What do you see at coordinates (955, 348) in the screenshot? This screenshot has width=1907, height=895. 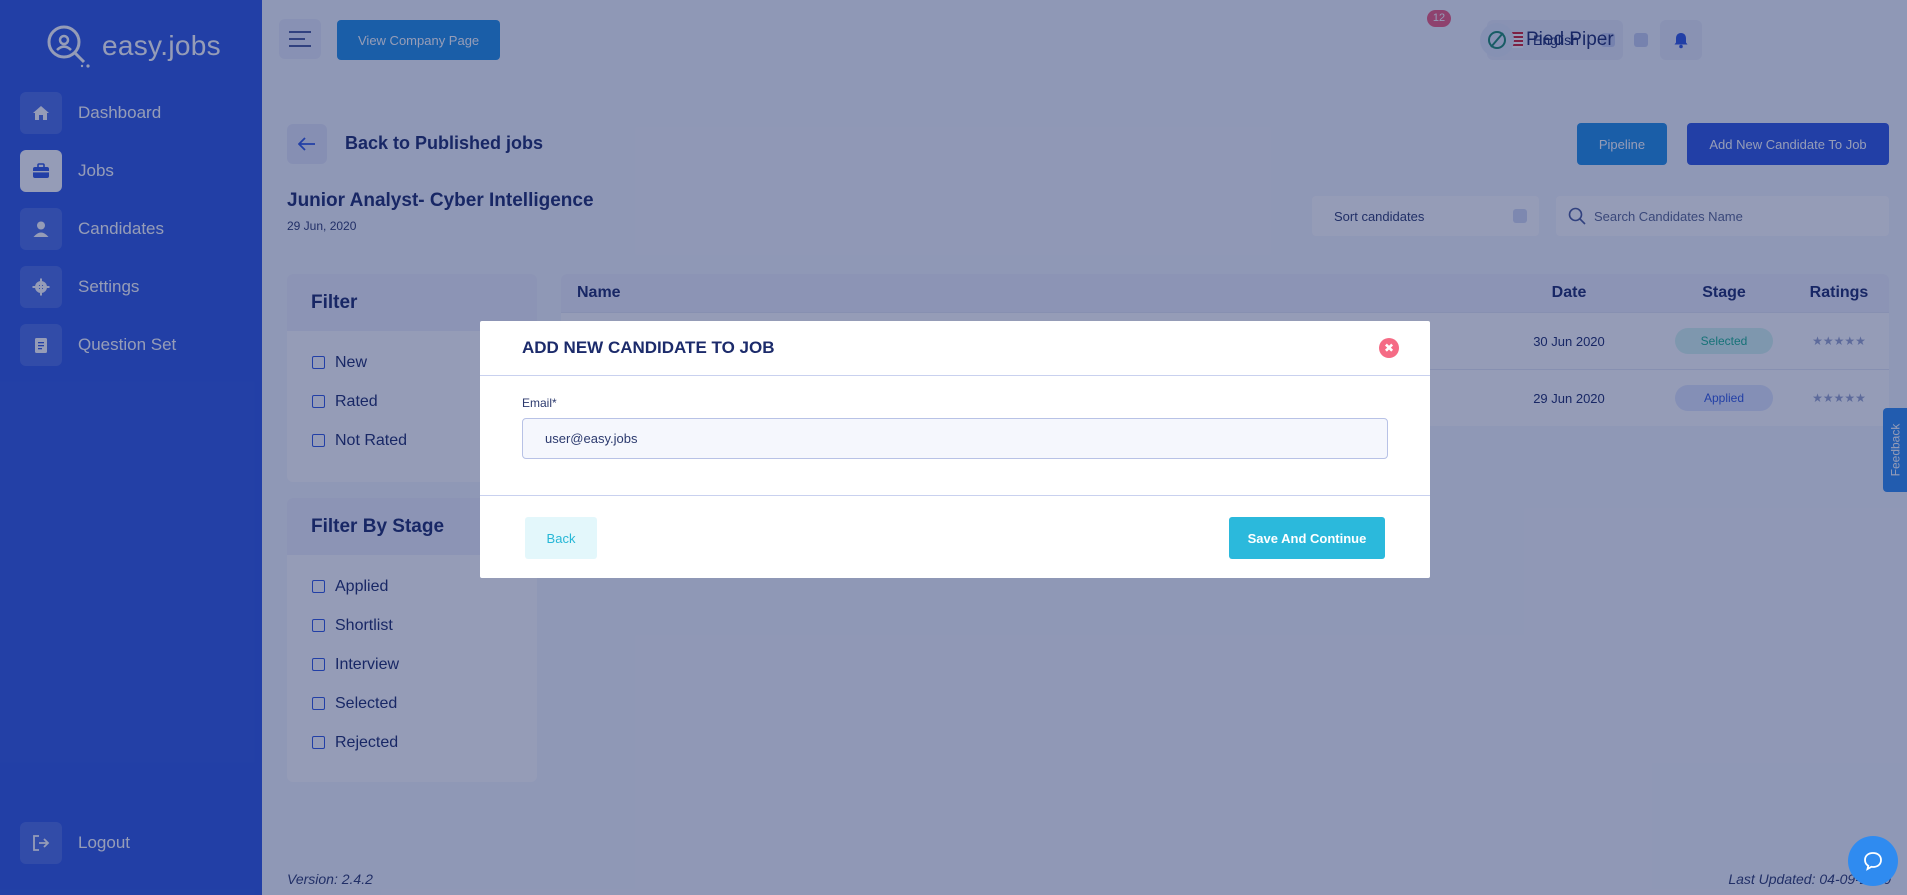 I see `modal-title: ADD NEW CANDIDATE TO JOB` at bounding box center [955, 348].